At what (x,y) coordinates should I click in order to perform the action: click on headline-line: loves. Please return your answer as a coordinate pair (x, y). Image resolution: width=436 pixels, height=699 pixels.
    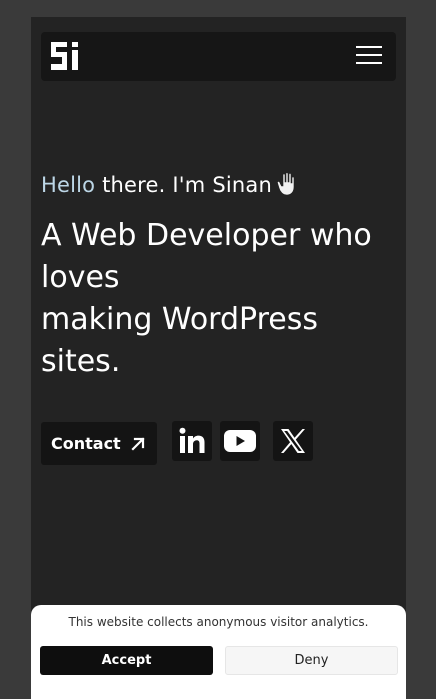
    Looking at the image, I should click on (80, 277).